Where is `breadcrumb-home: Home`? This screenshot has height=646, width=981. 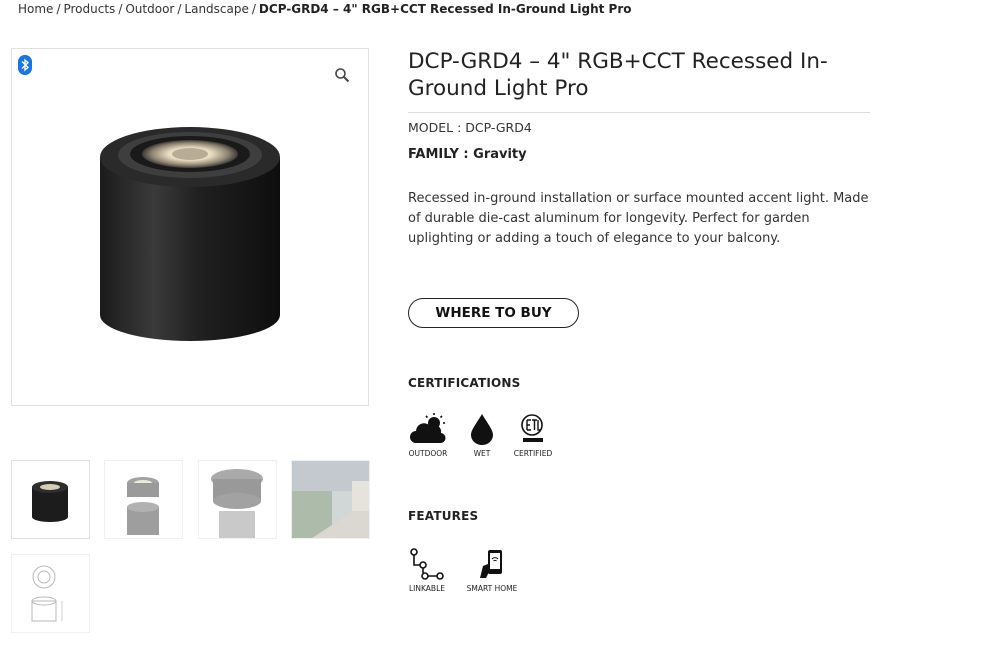
breadcrumb-home: Home is located at coordinates (35, 9).